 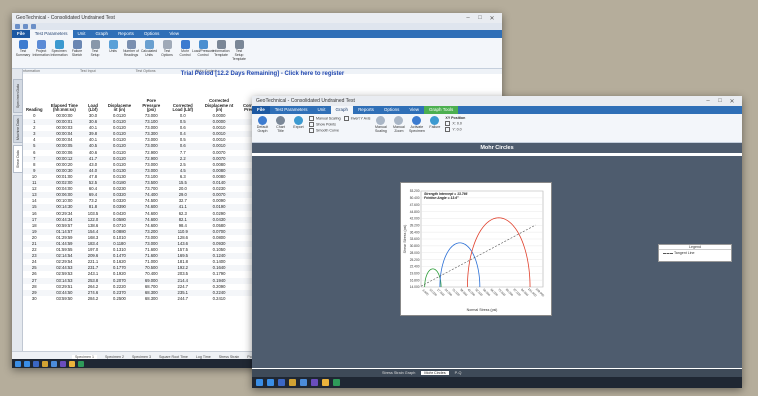 I want to click on manual-zoom-button: Manual Zoom, so click(x=398, y=128).